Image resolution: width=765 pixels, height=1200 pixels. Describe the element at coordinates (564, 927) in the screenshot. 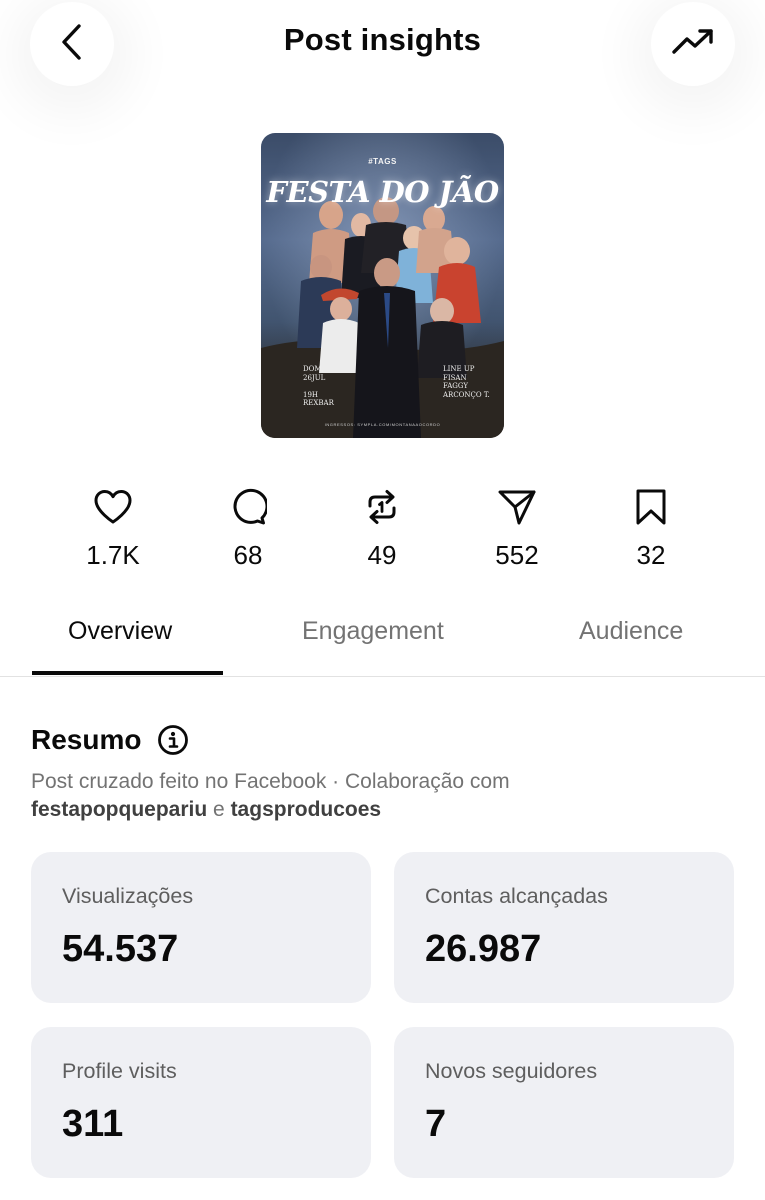

I see `metric-card-accounts-reached: Contas alcançadas 26.987` at that location.